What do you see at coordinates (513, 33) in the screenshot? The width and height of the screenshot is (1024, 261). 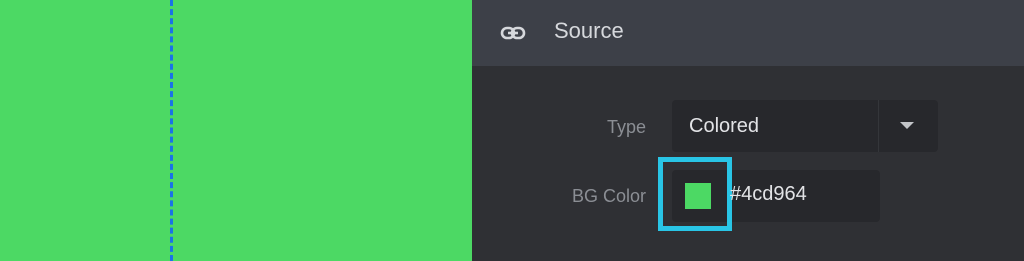 I see `link-icon` at bounding box center [513, 33].